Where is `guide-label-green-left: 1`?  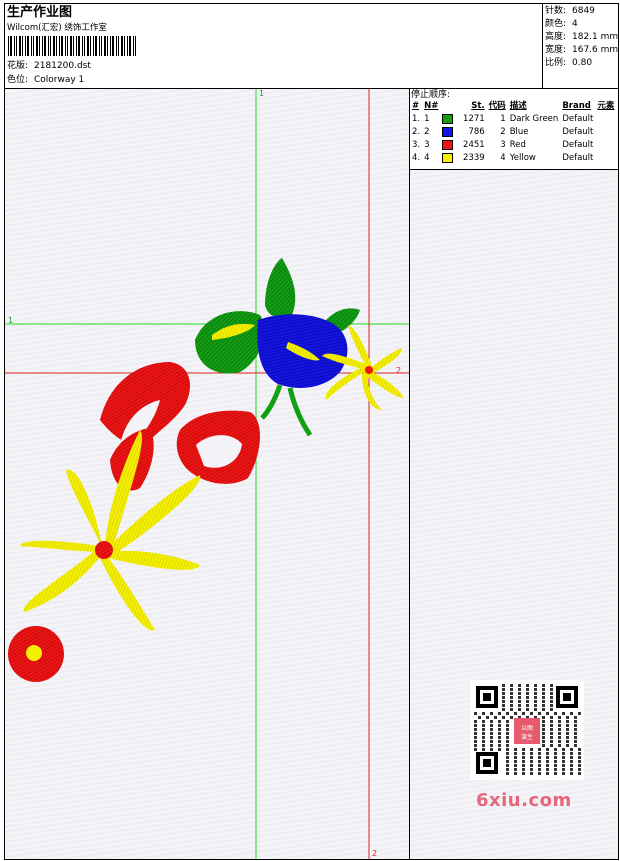 guide-label-green-left: 1 is located at coordinates (10, 320).